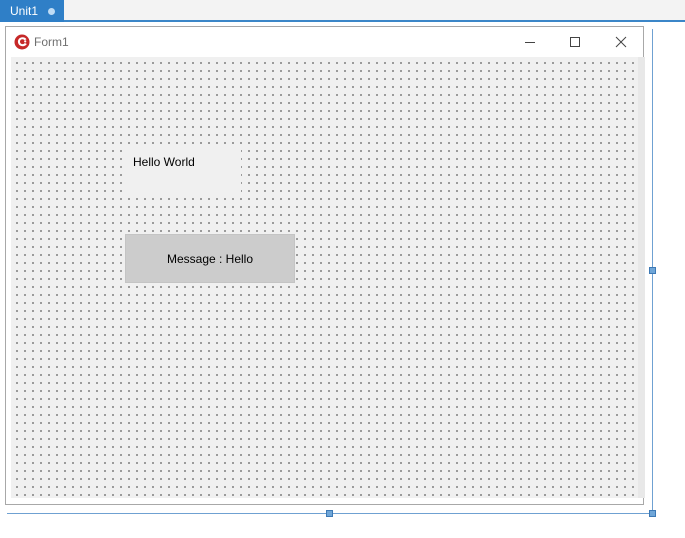  I want to click on client-right-edge, so click(641, 277).